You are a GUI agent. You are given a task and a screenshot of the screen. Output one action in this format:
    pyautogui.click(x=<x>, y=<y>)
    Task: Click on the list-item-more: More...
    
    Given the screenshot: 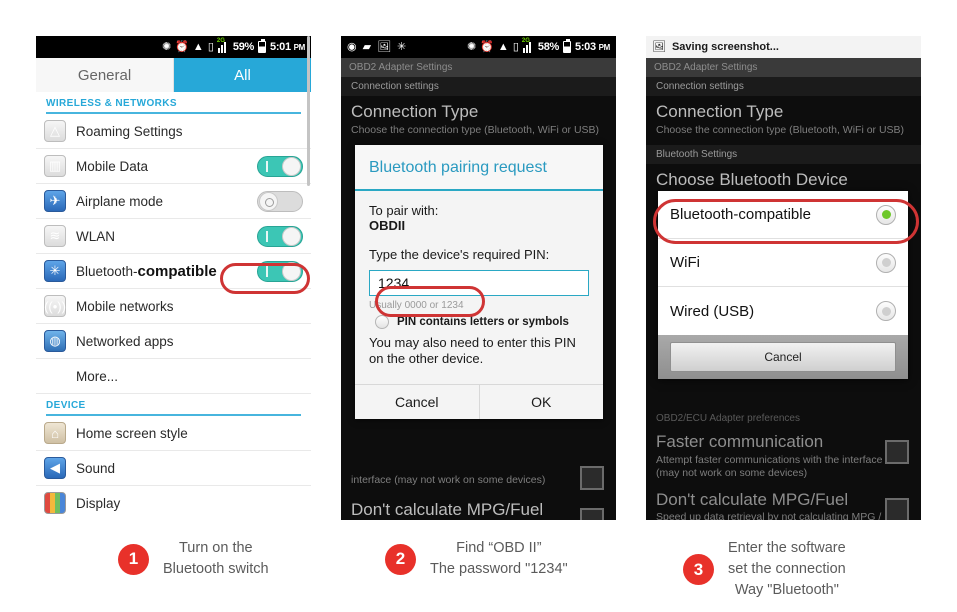 What is the action you would take?
    pyautogui.click(x=173, y=376)
    